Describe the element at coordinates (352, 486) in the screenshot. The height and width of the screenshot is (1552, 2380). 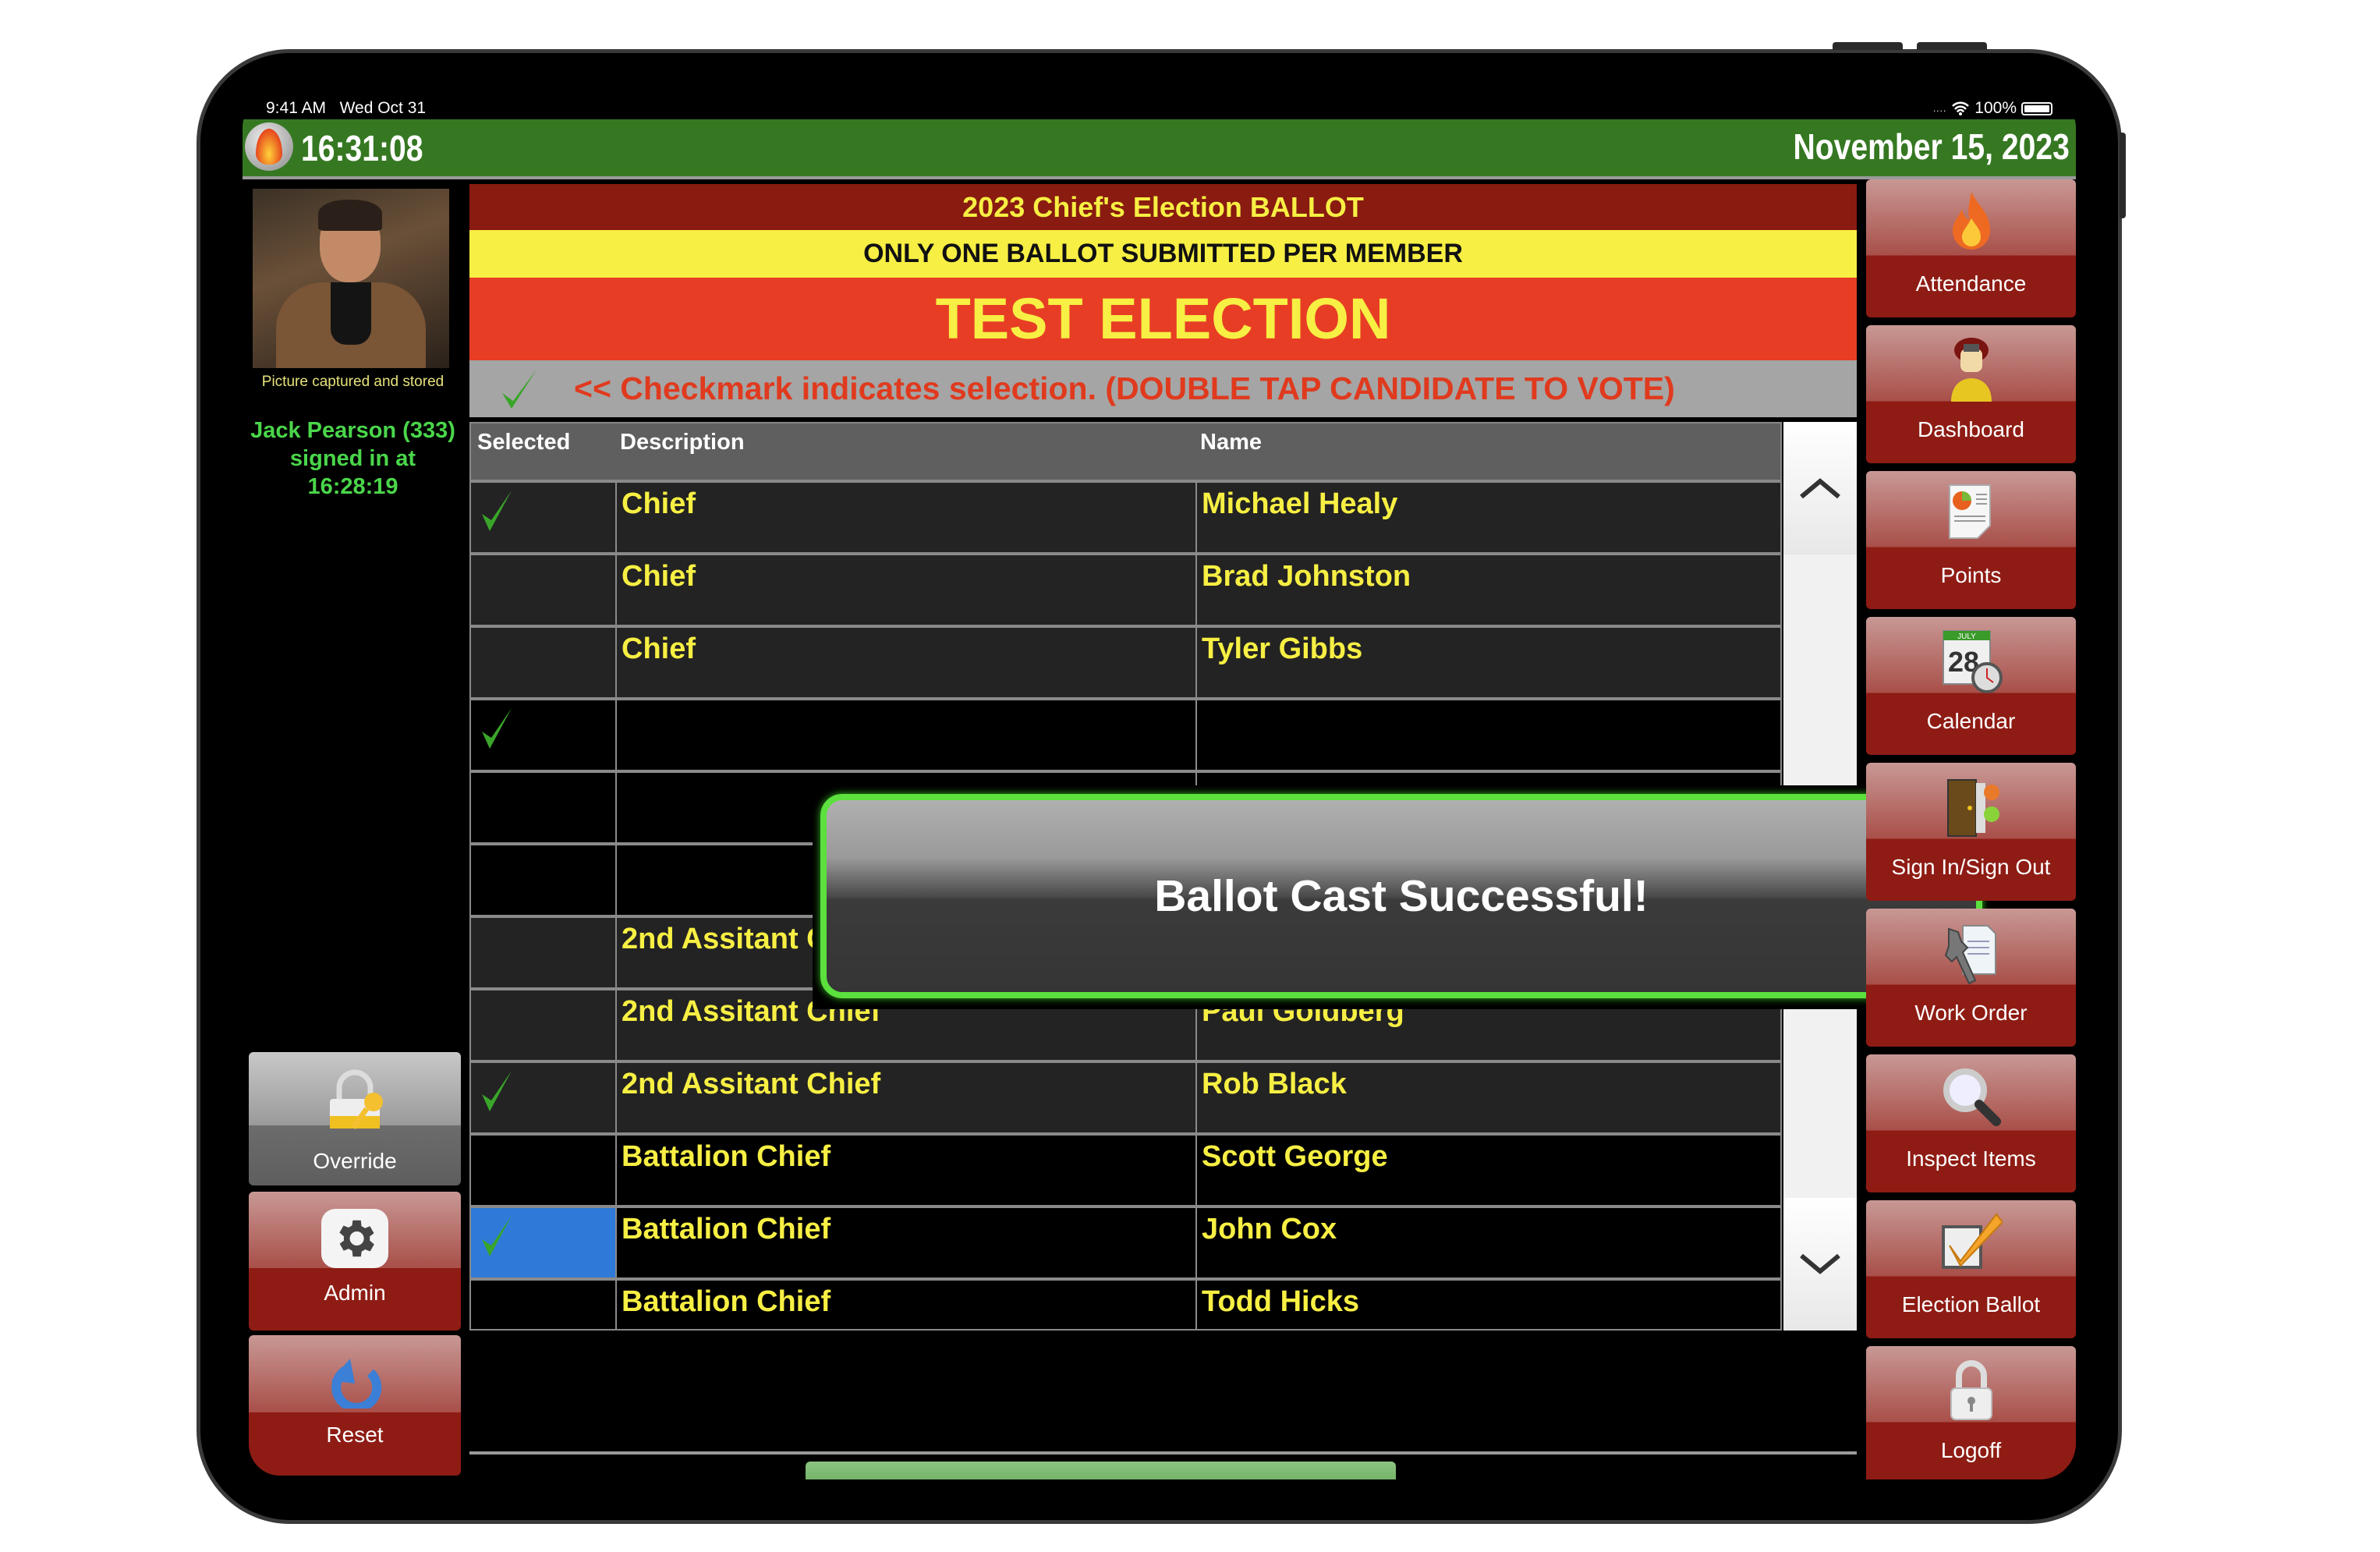
I see `signed-in-time: 16:28:19` at that location.